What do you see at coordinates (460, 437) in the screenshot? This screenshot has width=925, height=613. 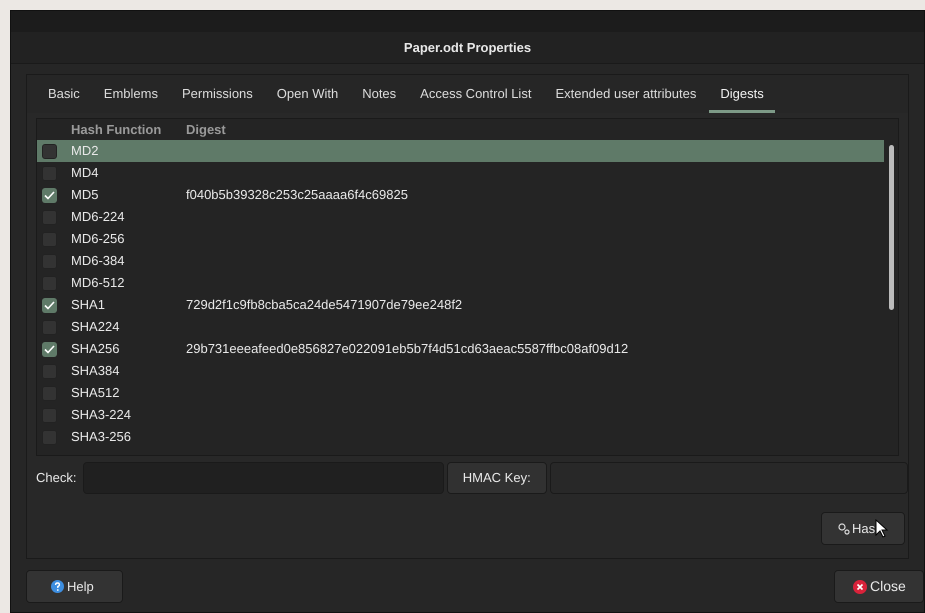 I see `hash-row: SHA3-256` at bounding box center [460, 437].